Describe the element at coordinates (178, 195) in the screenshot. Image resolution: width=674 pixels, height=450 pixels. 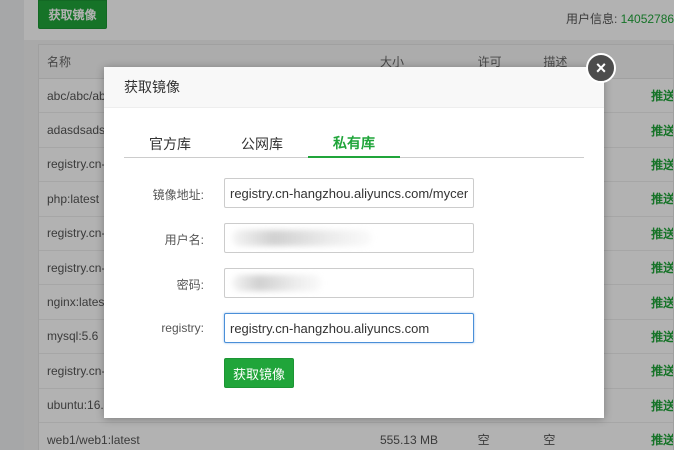
I see `image-url-label: 镜像地址:` at that location.